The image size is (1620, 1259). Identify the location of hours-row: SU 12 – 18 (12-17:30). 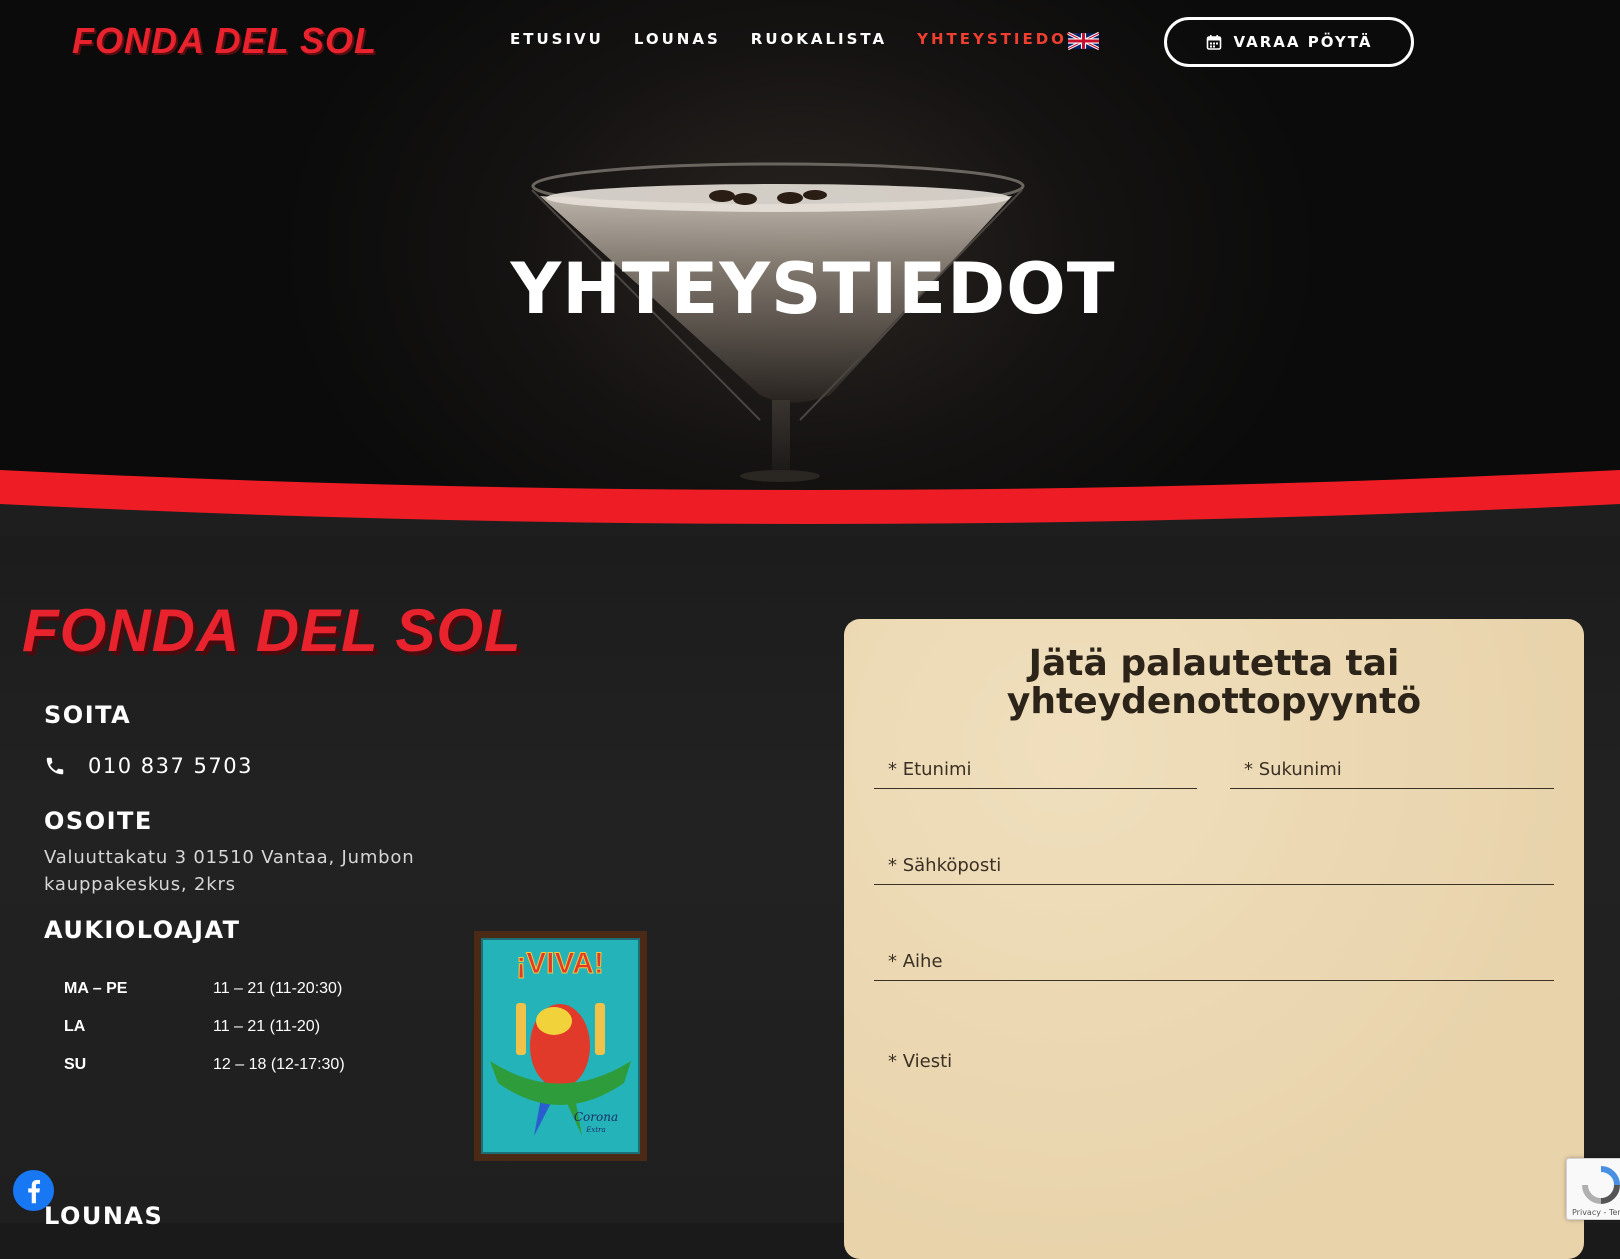
(204, 1065).